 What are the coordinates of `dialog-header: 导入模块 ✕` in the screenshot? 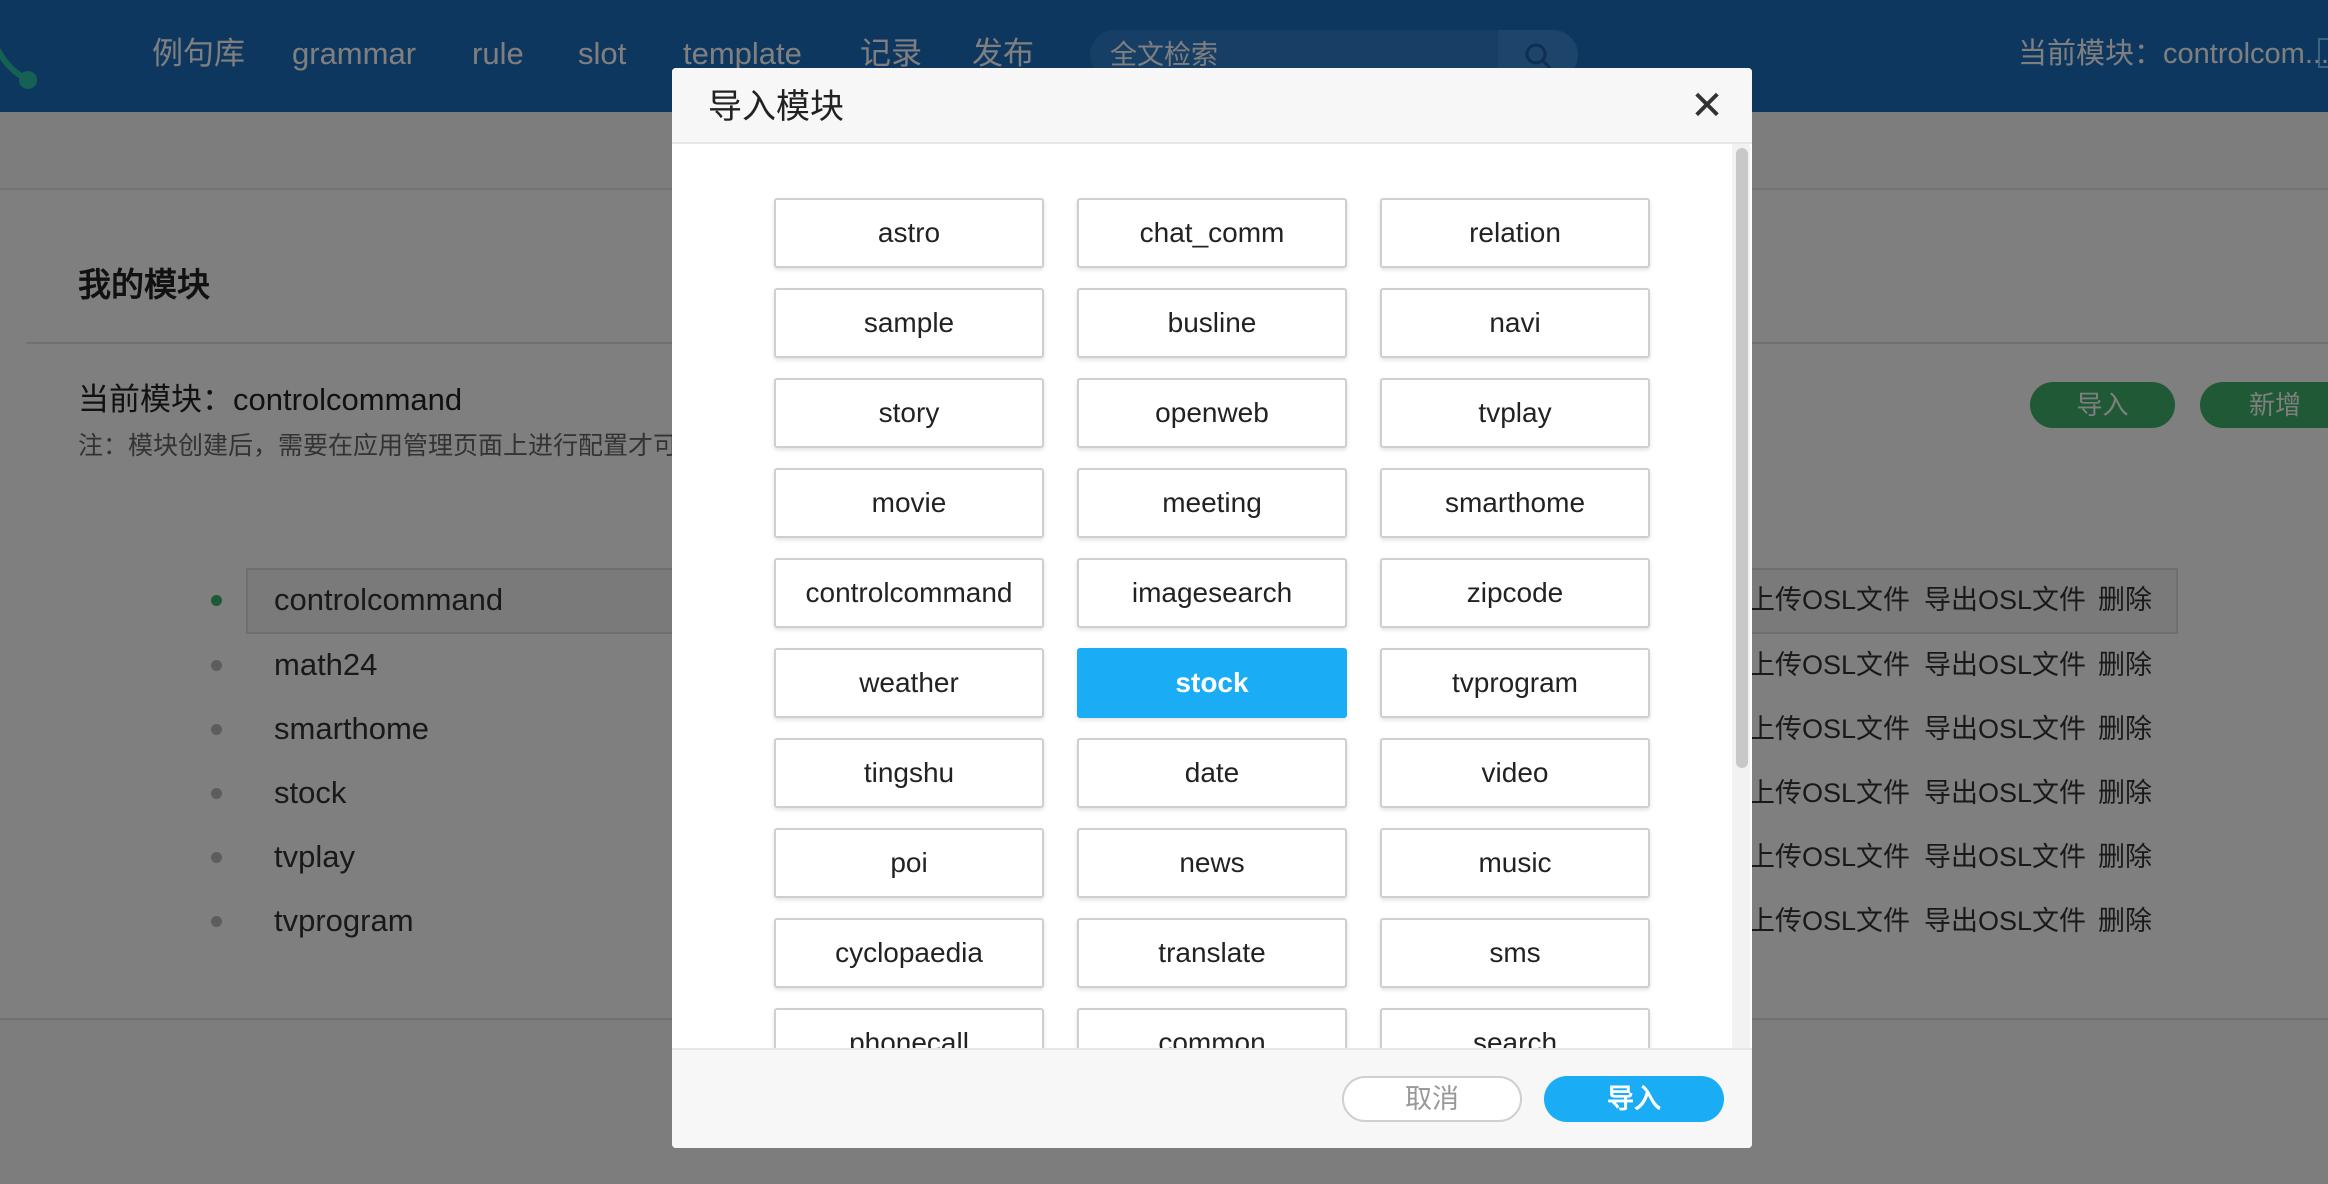 It's located at (1212, 106).